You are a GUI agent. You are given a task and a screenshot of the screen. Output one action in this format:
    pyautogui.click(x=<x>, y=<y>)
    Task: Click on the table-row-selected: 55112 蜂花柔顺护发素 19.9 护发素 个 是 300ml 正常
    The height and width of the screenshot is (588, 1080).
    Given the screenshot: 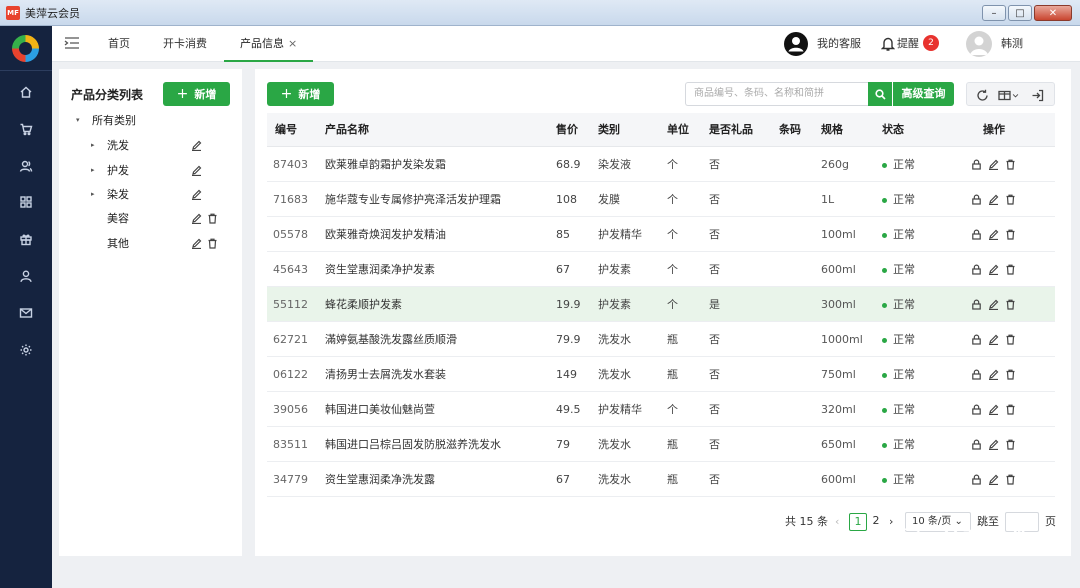 What is the action you would take?
    pyautogui.click(x=661, y=304)
    